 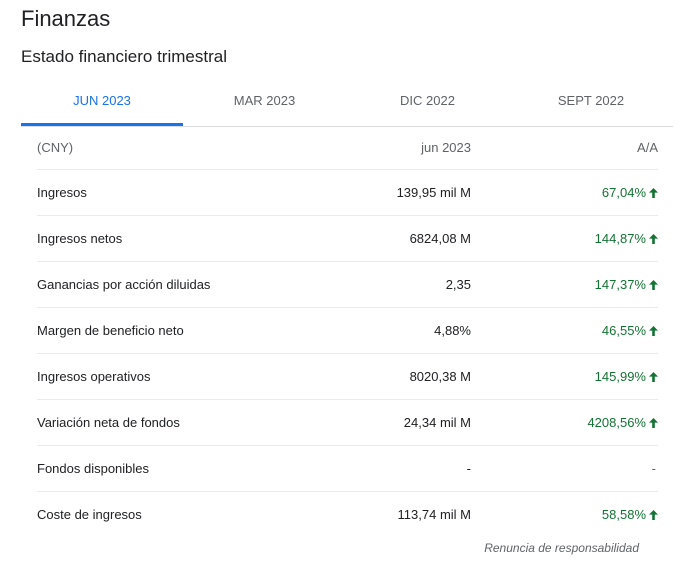 What do you see at coordinates (440, 376) in the screenshot?
I see `metric-value: 8020,38 M` at bounding box center [440, 376].